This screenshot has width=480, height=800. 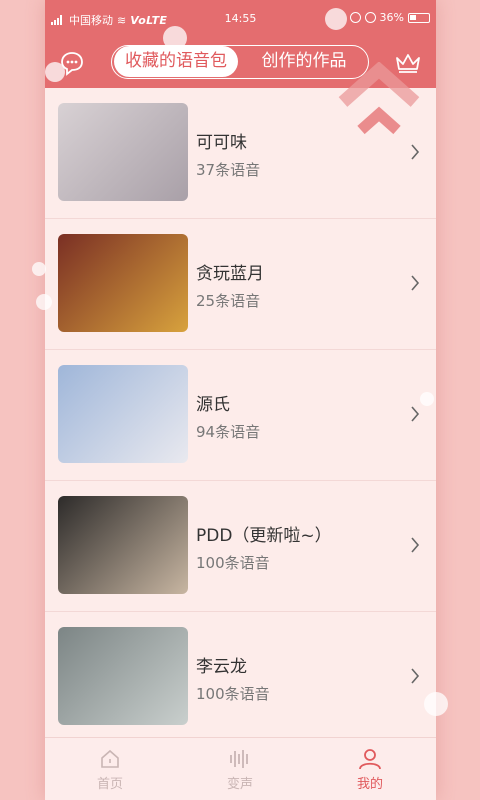 What do you see at coordinates (239, 759) in the screenshot?
I see `soundwave-icon` at bounding box center [239, 759].